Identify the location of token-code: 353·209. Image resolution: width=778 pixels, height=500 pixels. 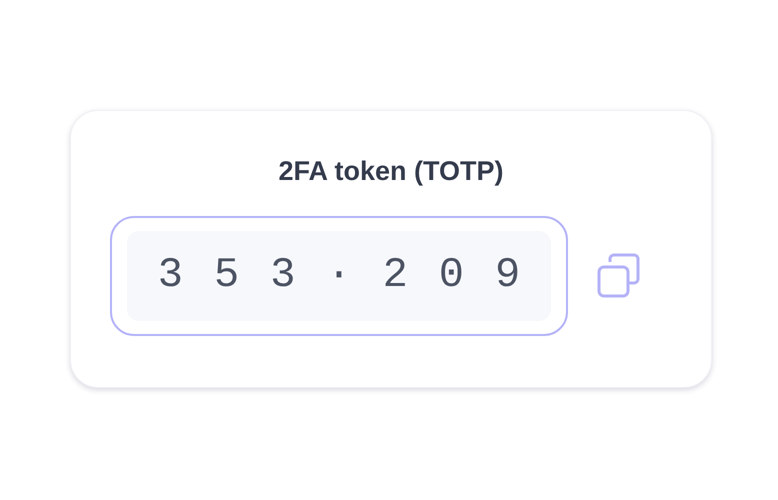
(355, 275).